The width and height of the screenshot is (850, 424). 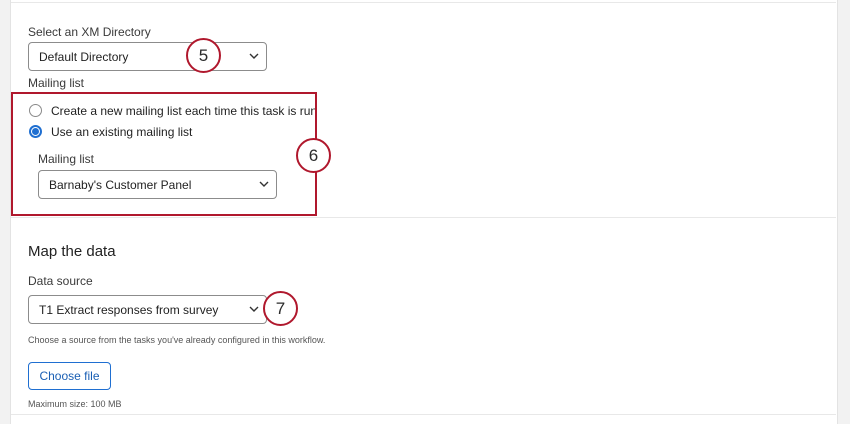 I want to click on callout-5: 5, so click(x=203, y=55).